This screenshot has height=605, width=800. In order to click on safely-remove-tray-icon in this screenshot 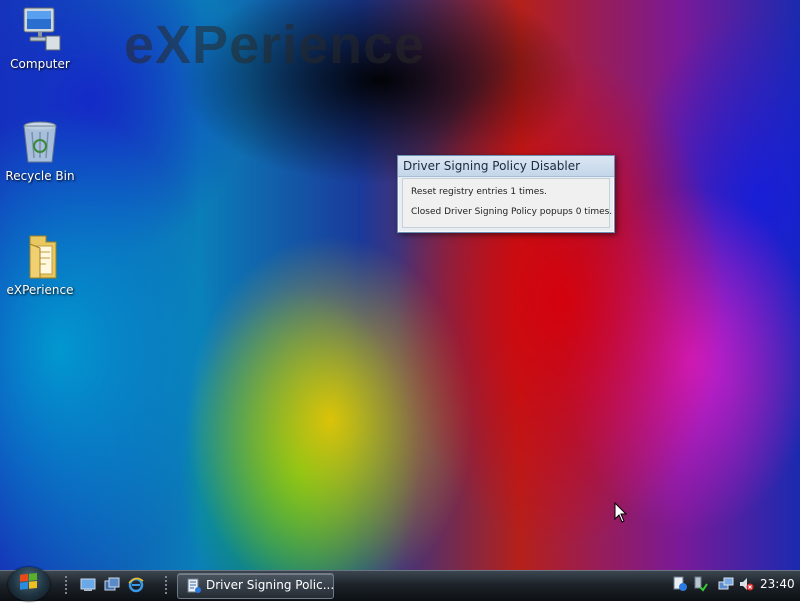, I will do `click(700, 584)`.